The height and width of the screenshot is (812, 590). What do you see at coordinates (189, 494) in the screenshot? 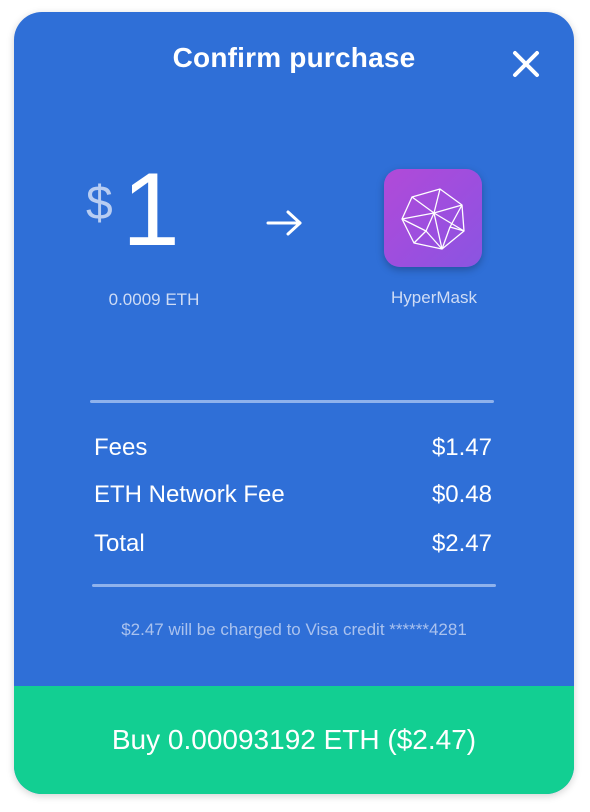
I see `fee-label: ETH Network Fee` at bounding box center [189, 494].